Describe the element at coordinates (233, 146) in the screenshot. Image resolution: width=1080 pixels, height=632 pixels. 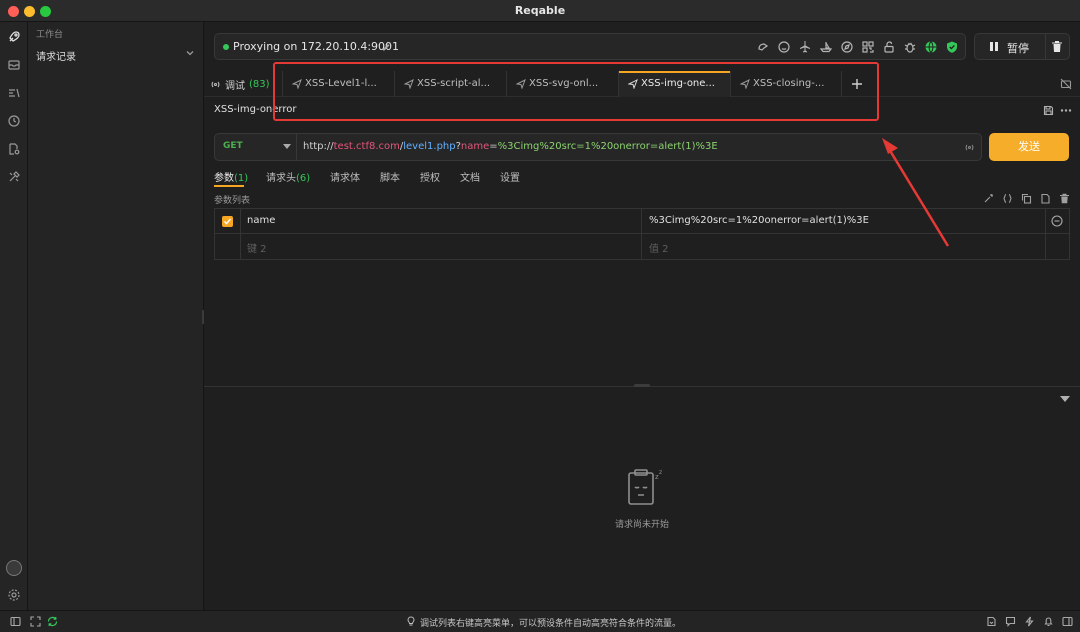
I see `method-label: GET` at that location.